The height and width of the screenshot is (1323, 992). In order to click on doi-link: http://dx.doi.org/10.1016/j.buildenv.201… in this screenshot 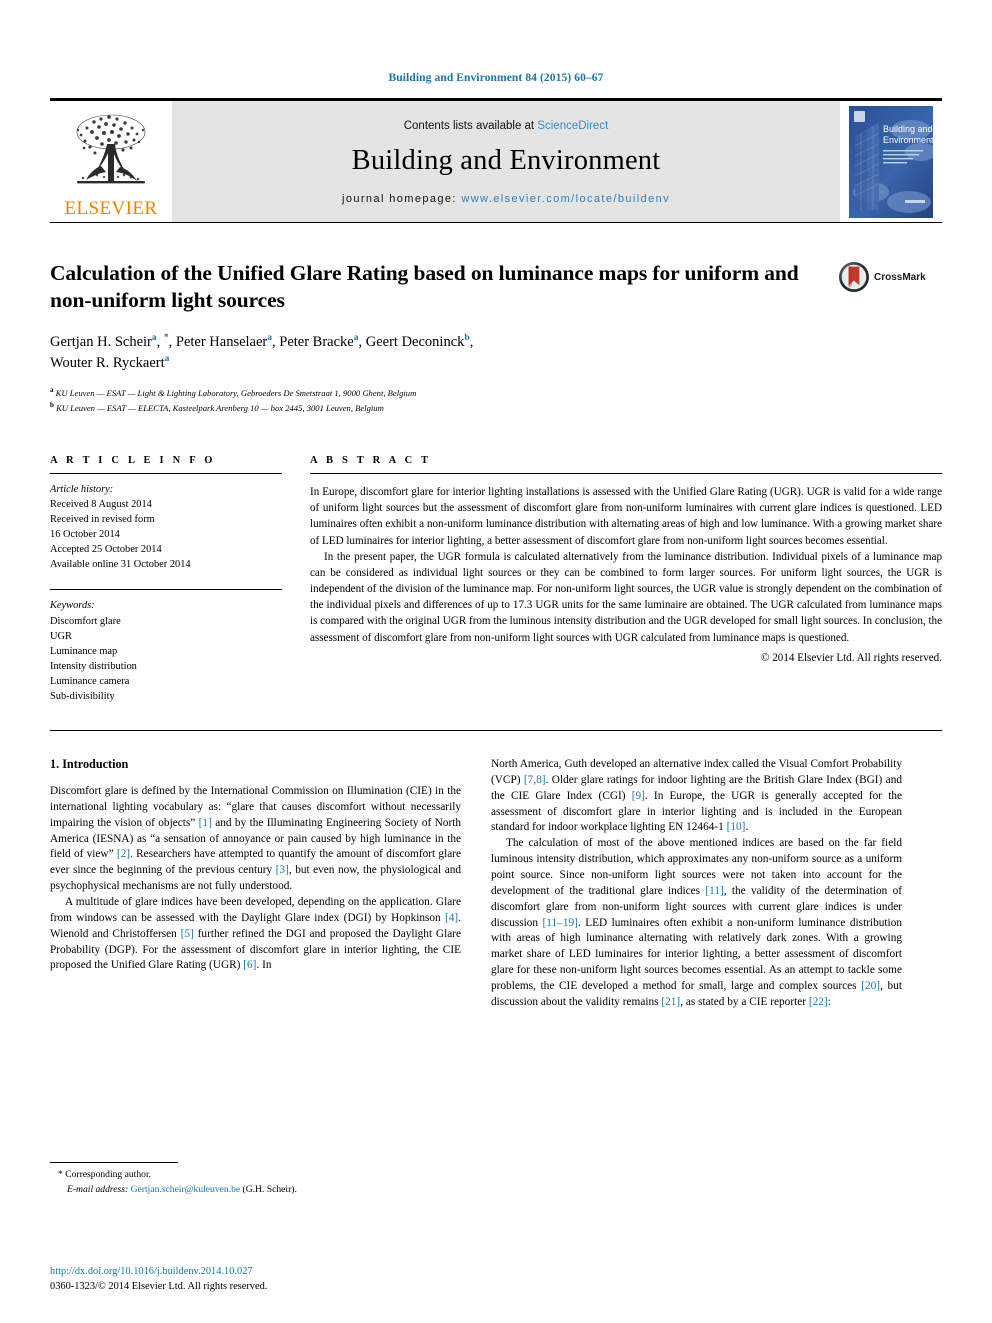, I will do `click(158, 1272)`.